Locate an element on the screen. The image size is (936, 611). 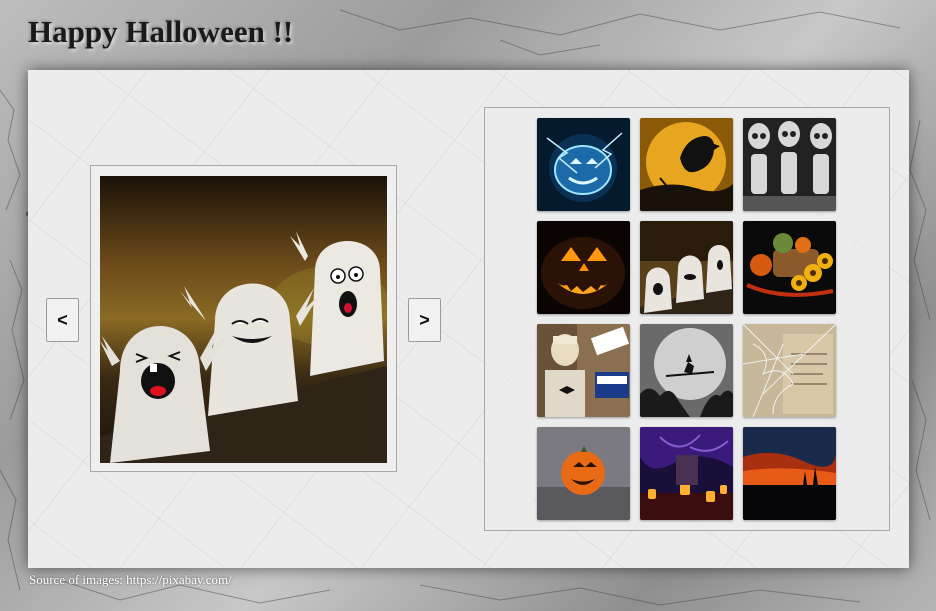
prev-button: < is located at coordinates (62, 320).